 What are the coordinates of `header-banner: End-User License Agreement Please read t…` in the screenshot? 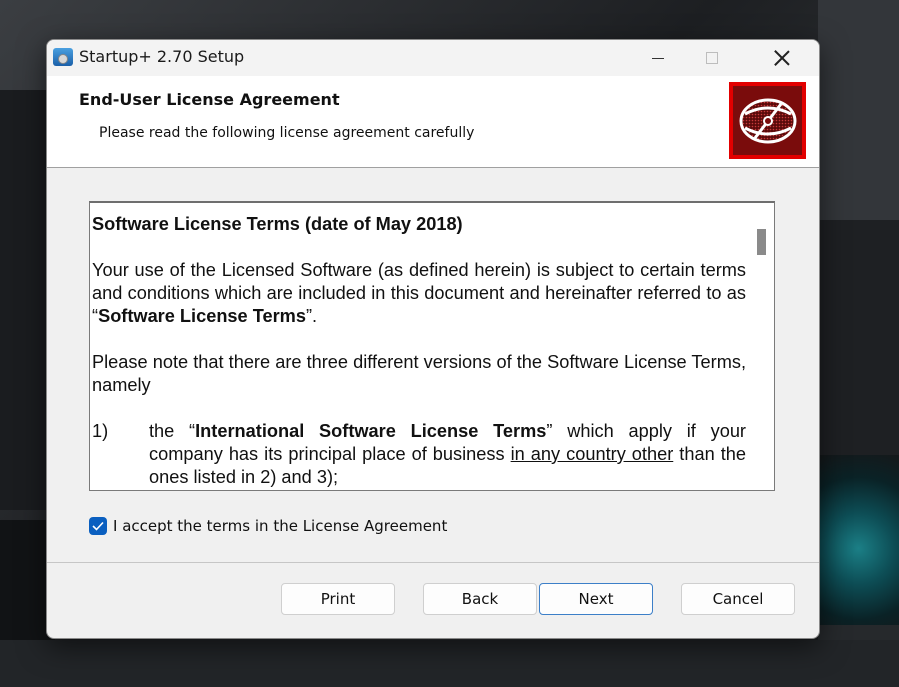 It's located at (433, 122).